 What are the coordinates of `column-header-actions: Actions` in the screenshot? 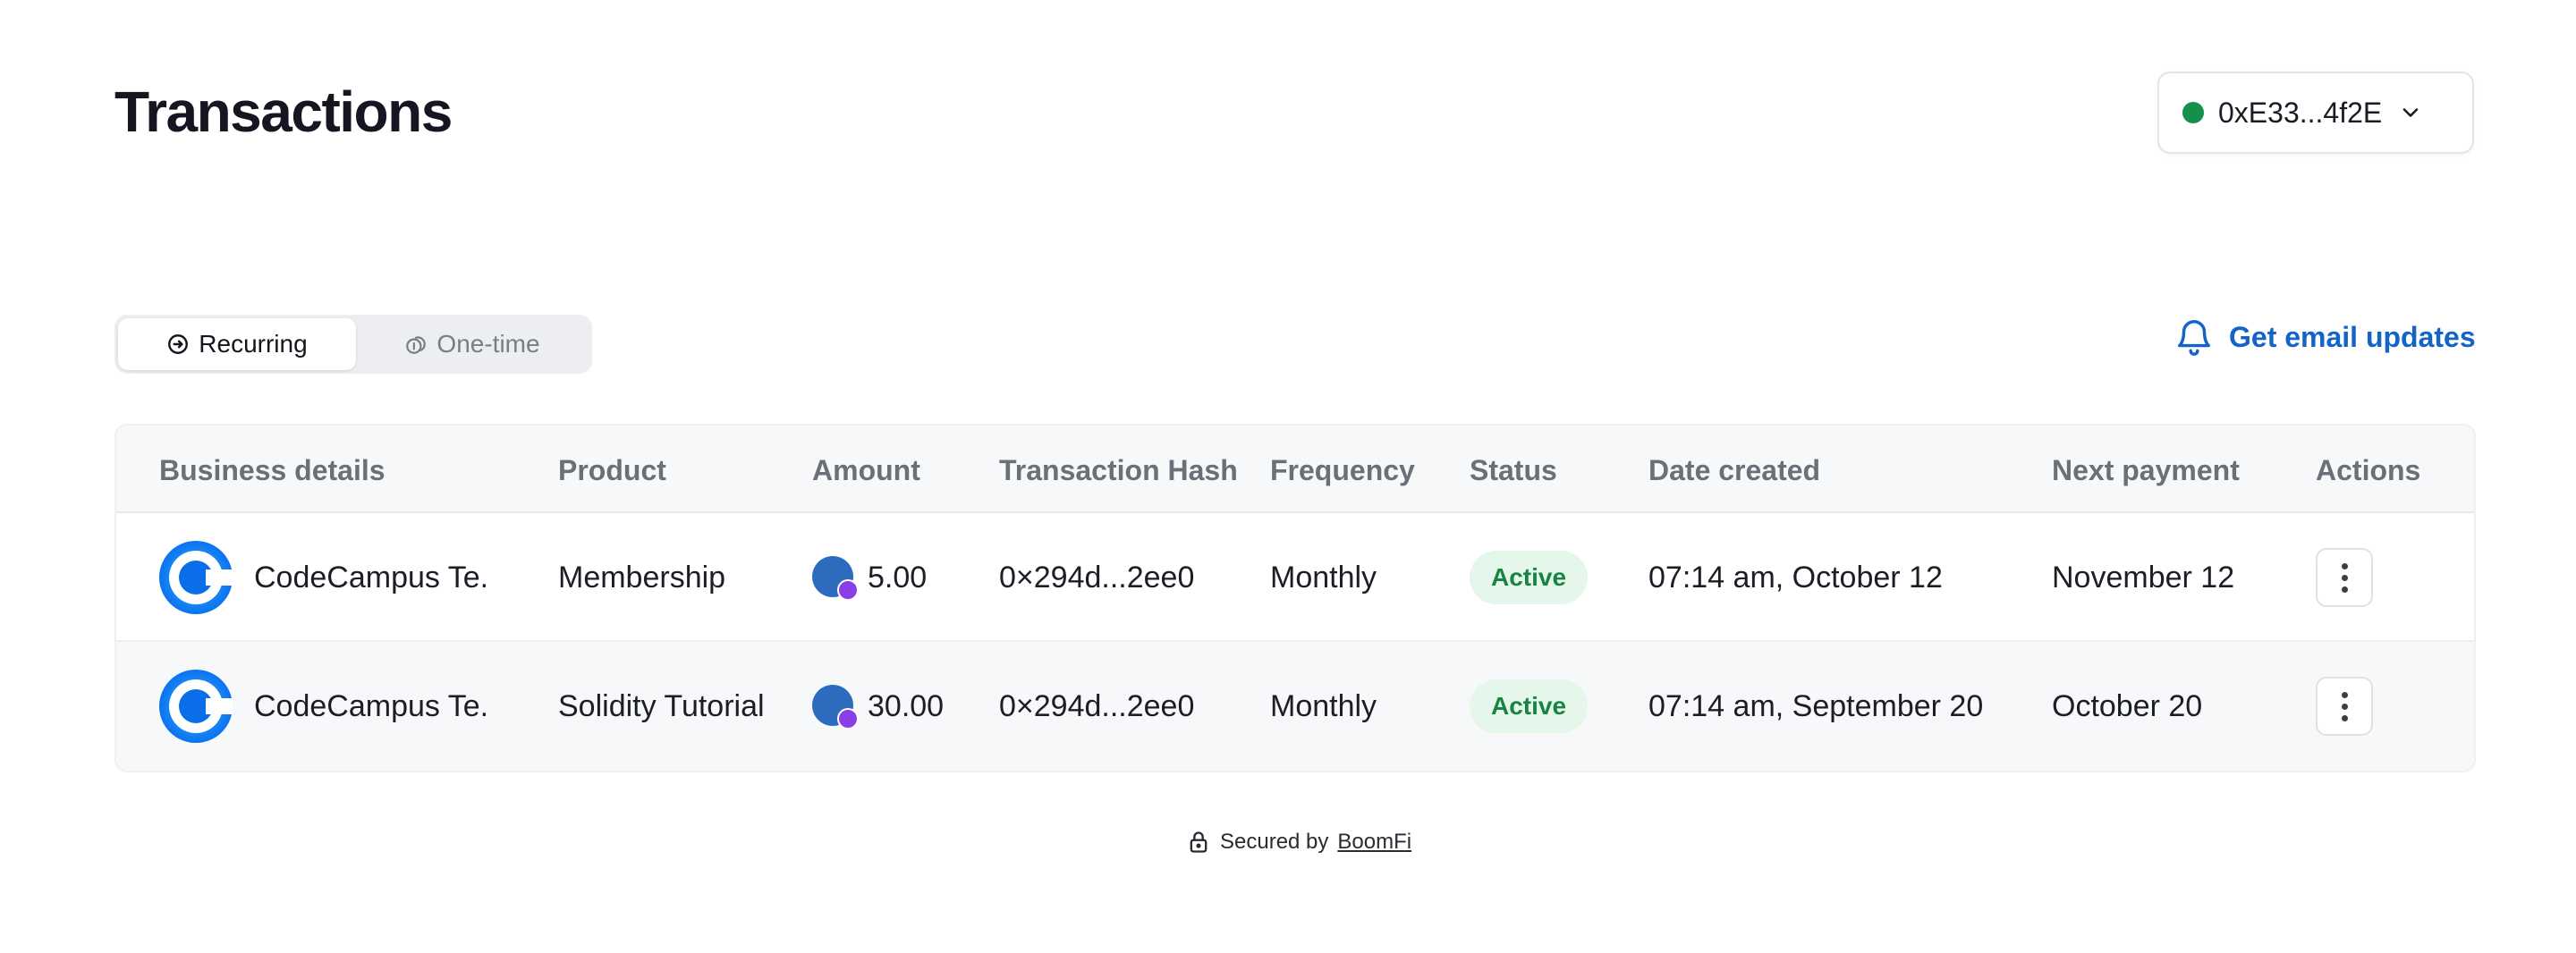 It's located at (2368, 470).